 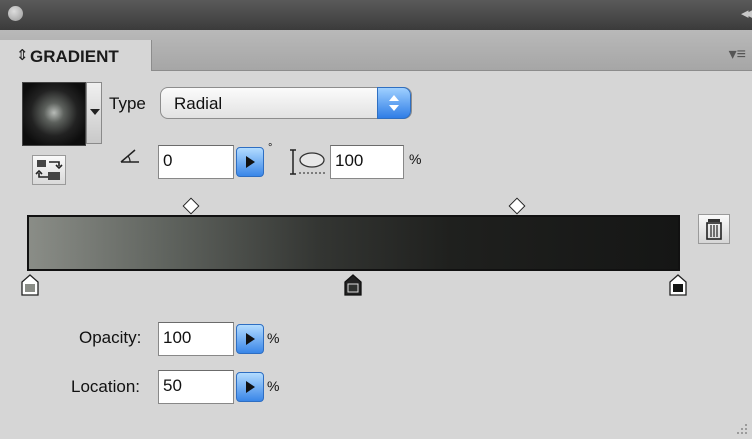 I want to click on tab-gradient: ⇕ GRADIENT, so click(x=76, y=55).